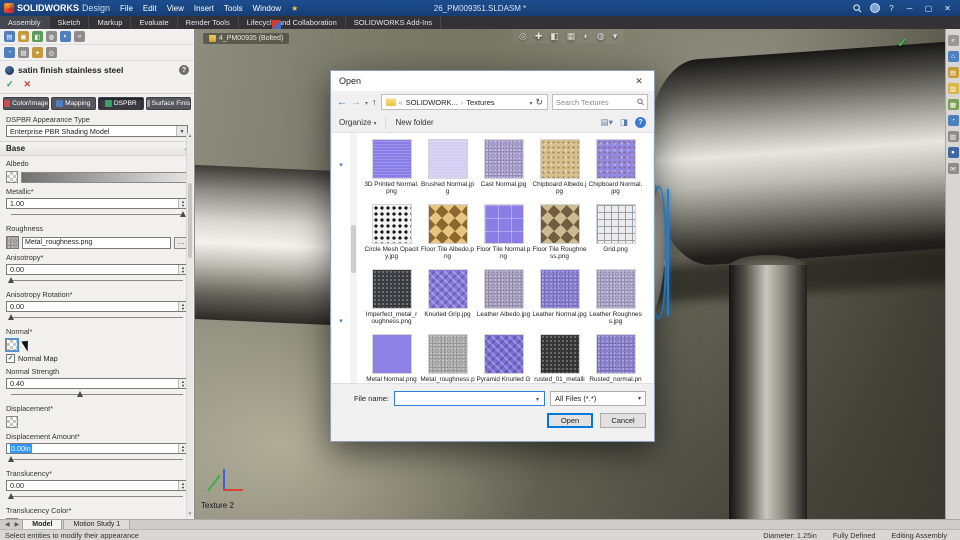 The width and height of the screenshot is (960, 540). I want to click on file-item: Metal_roughness.png, so click(447, 358).